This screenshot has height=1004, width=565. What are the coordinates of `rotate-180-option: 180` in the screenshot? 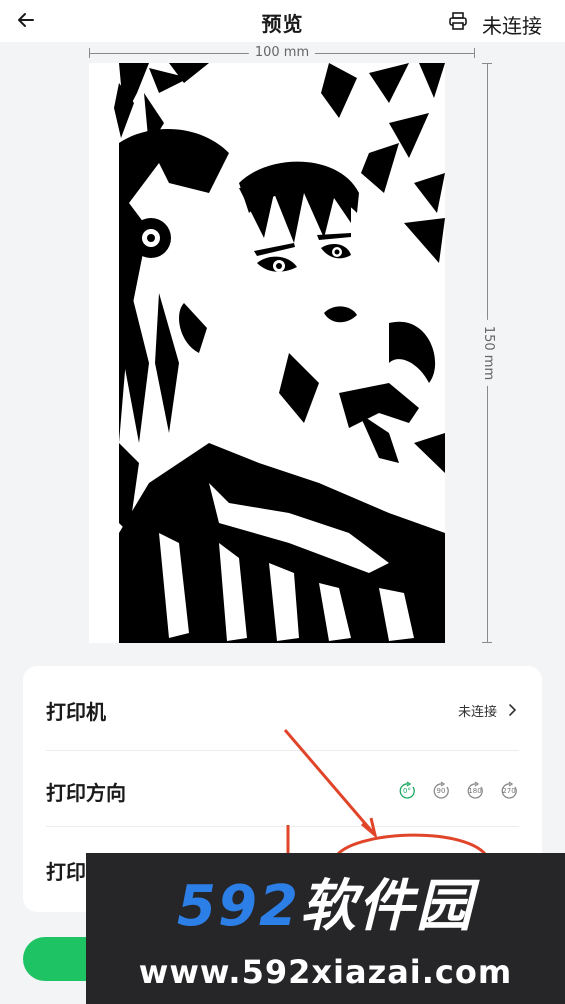 It's located at (475, 791).